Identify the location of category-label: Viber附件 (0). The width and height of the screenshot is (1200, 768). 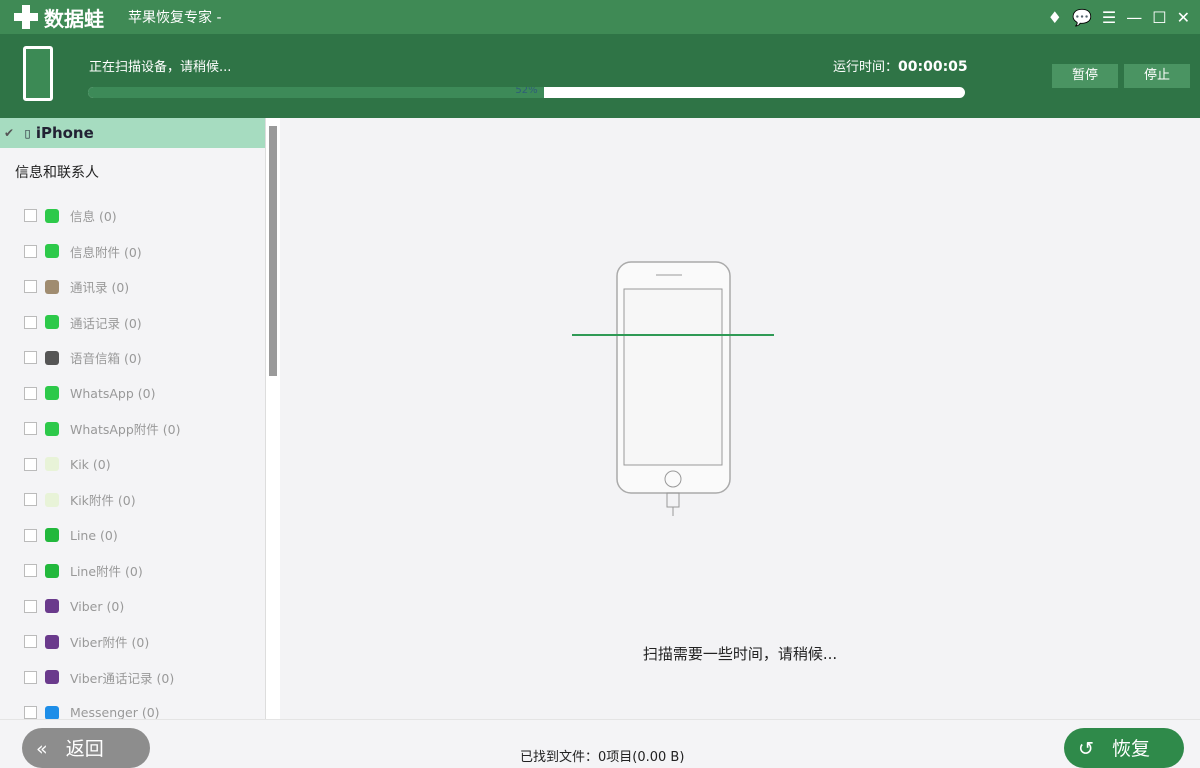
(110, 643).